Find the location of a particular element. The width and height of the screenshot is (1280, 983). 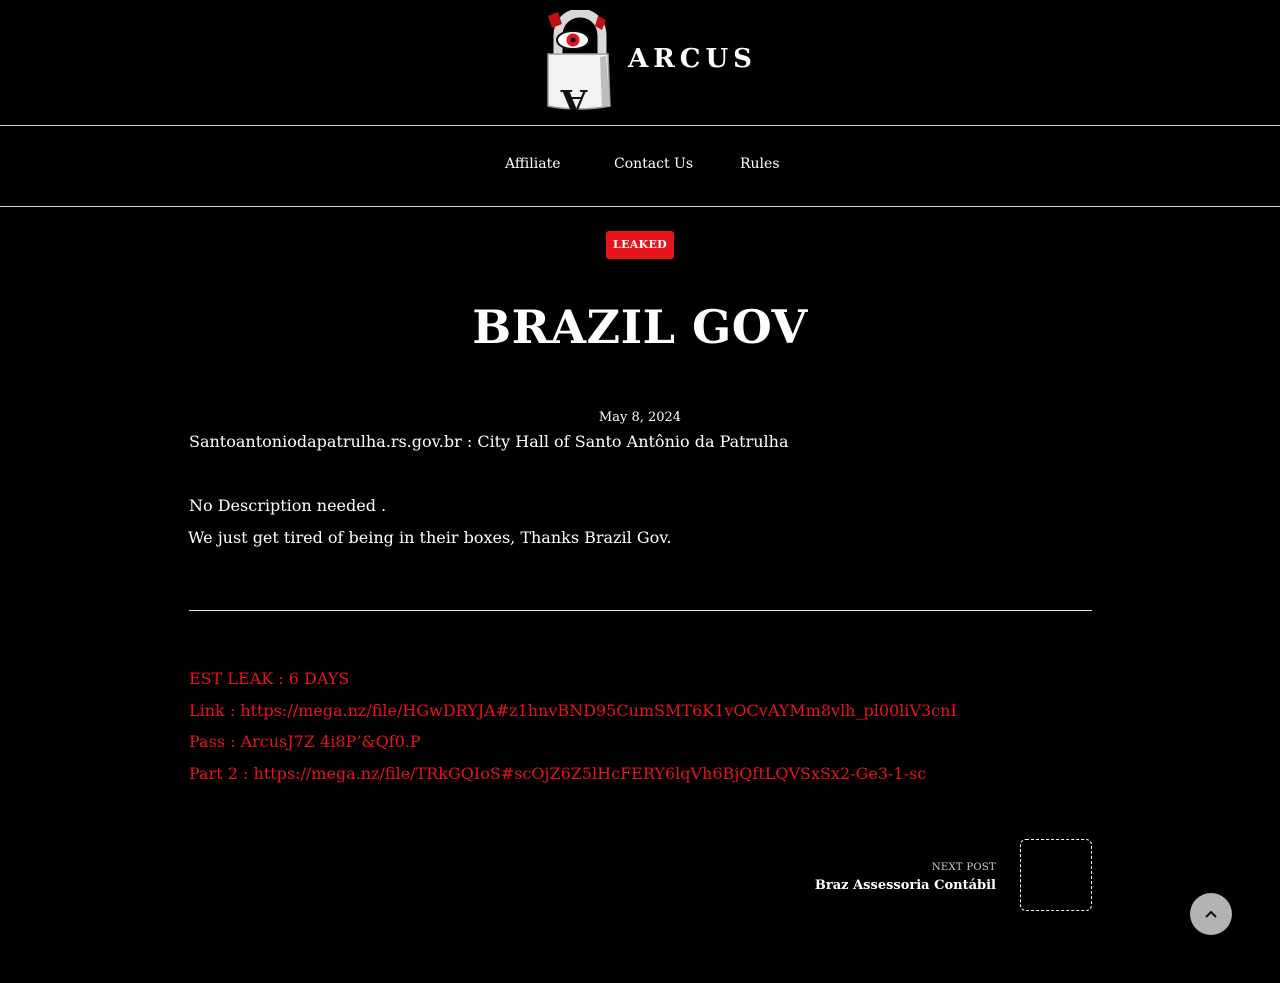

main-nav: Affiliate Contact Us Rules is located at coordinates (640, 166).